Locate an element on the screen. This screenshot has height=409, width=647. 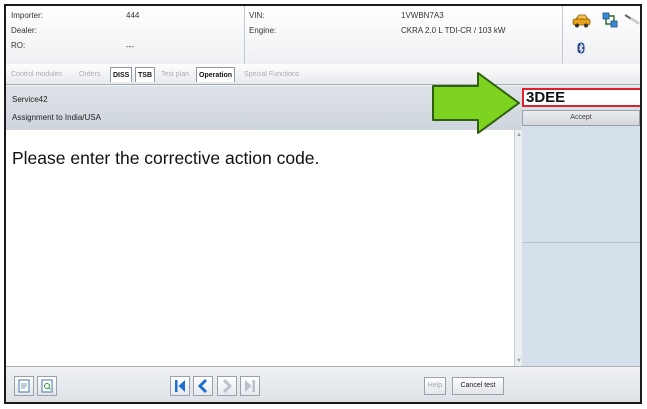
annotation-arrow-icon is located at coordinates (476, 103).